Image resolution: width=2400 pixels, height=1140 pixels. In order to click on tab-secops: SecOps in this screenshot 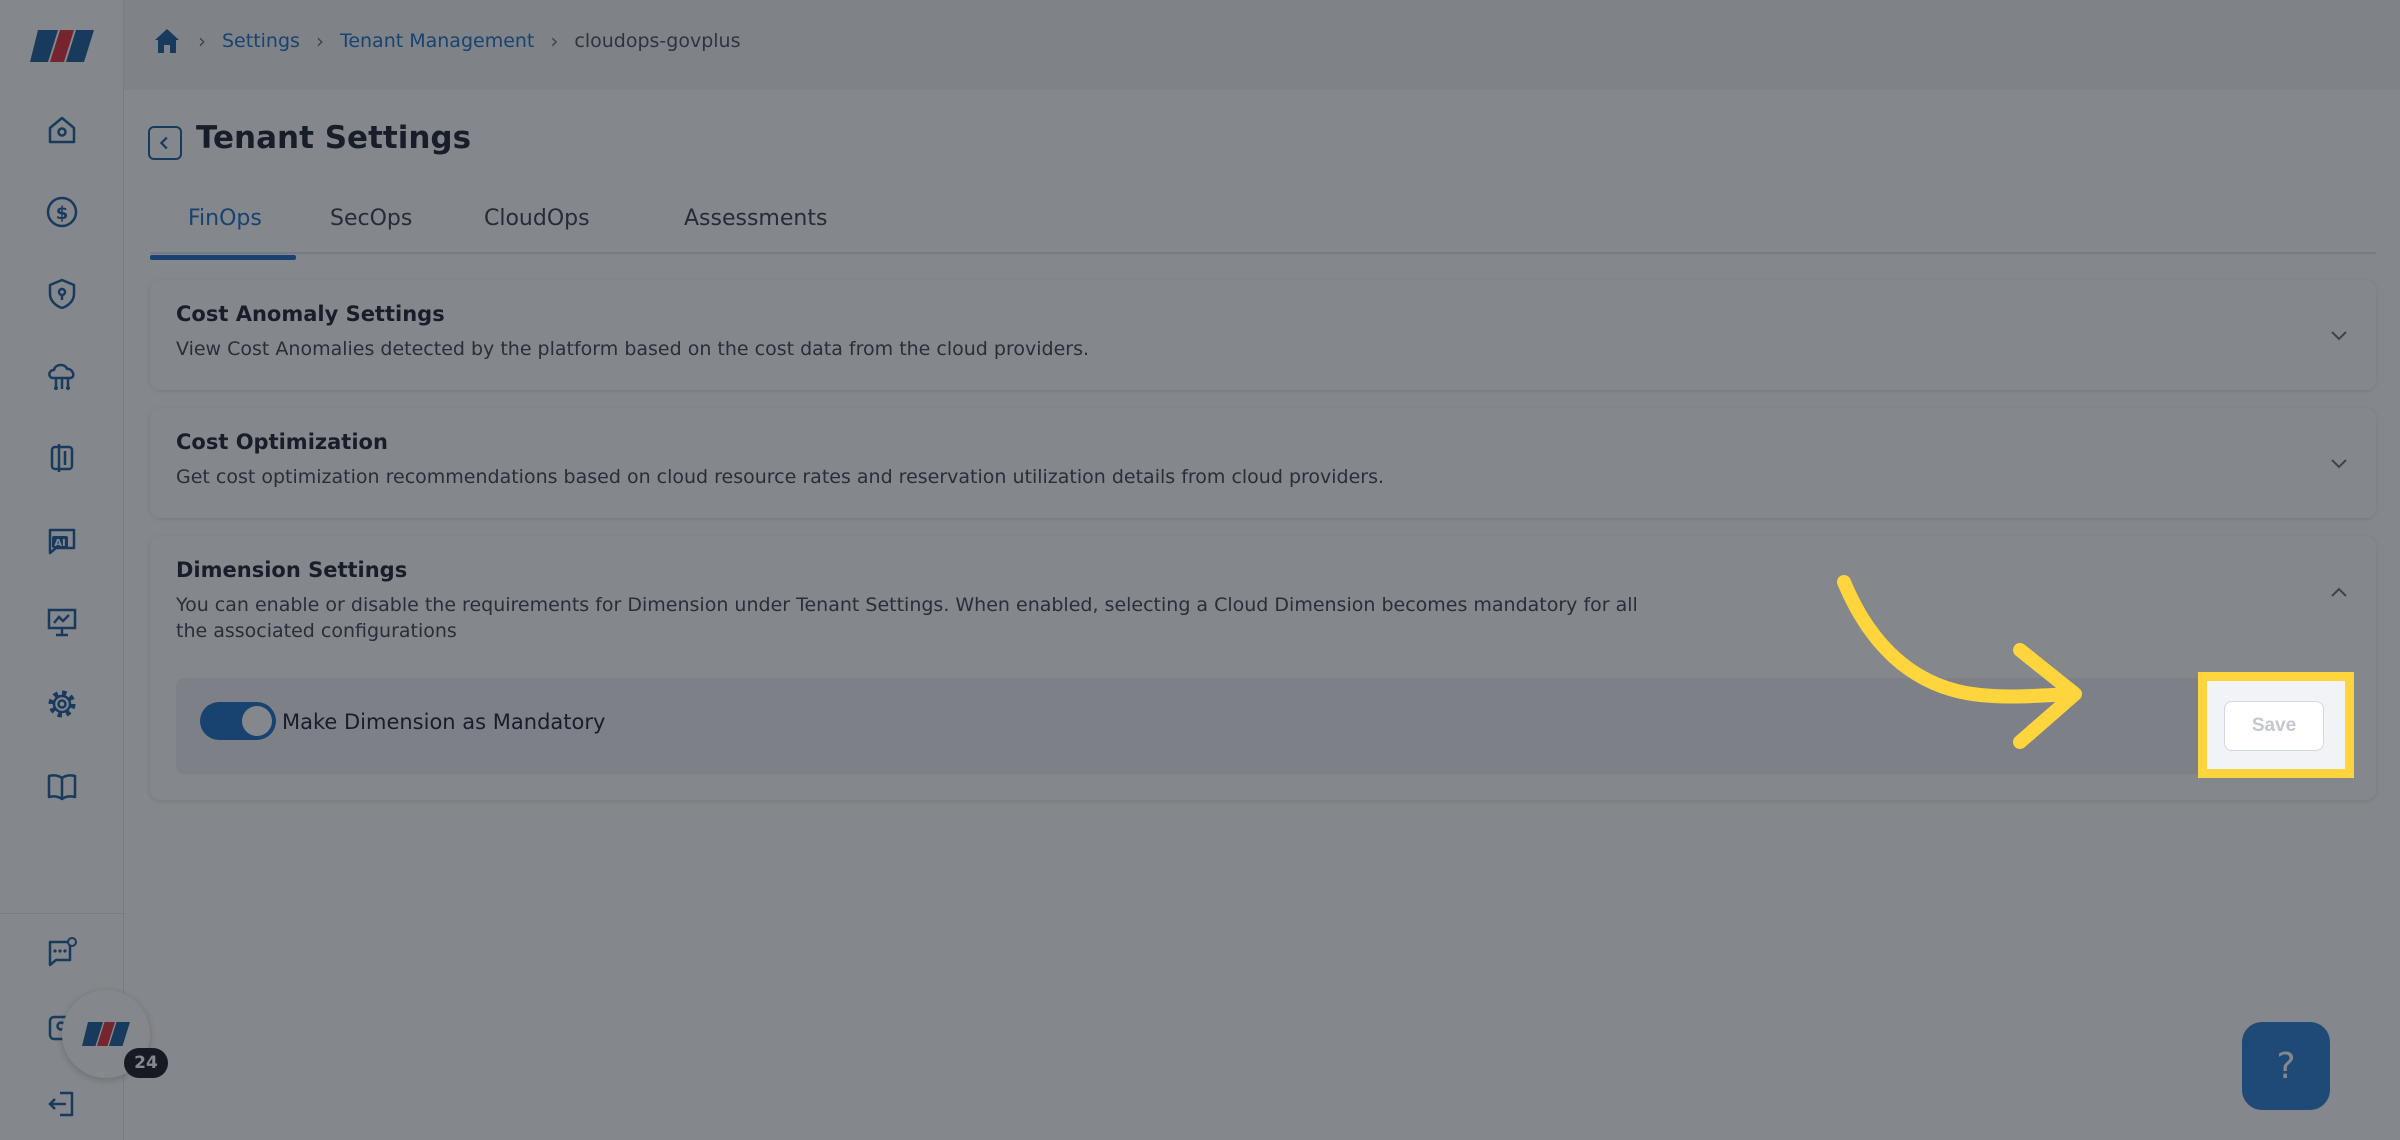, I will do `click(371, 228)`.